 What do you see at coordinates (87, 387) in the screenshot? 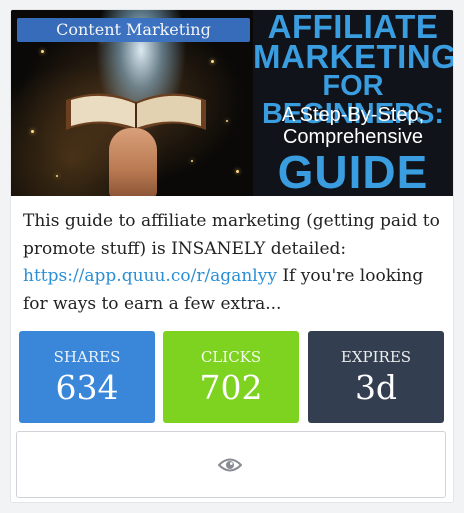
I see `shares-value: 634` at bounding box center [87, 387].